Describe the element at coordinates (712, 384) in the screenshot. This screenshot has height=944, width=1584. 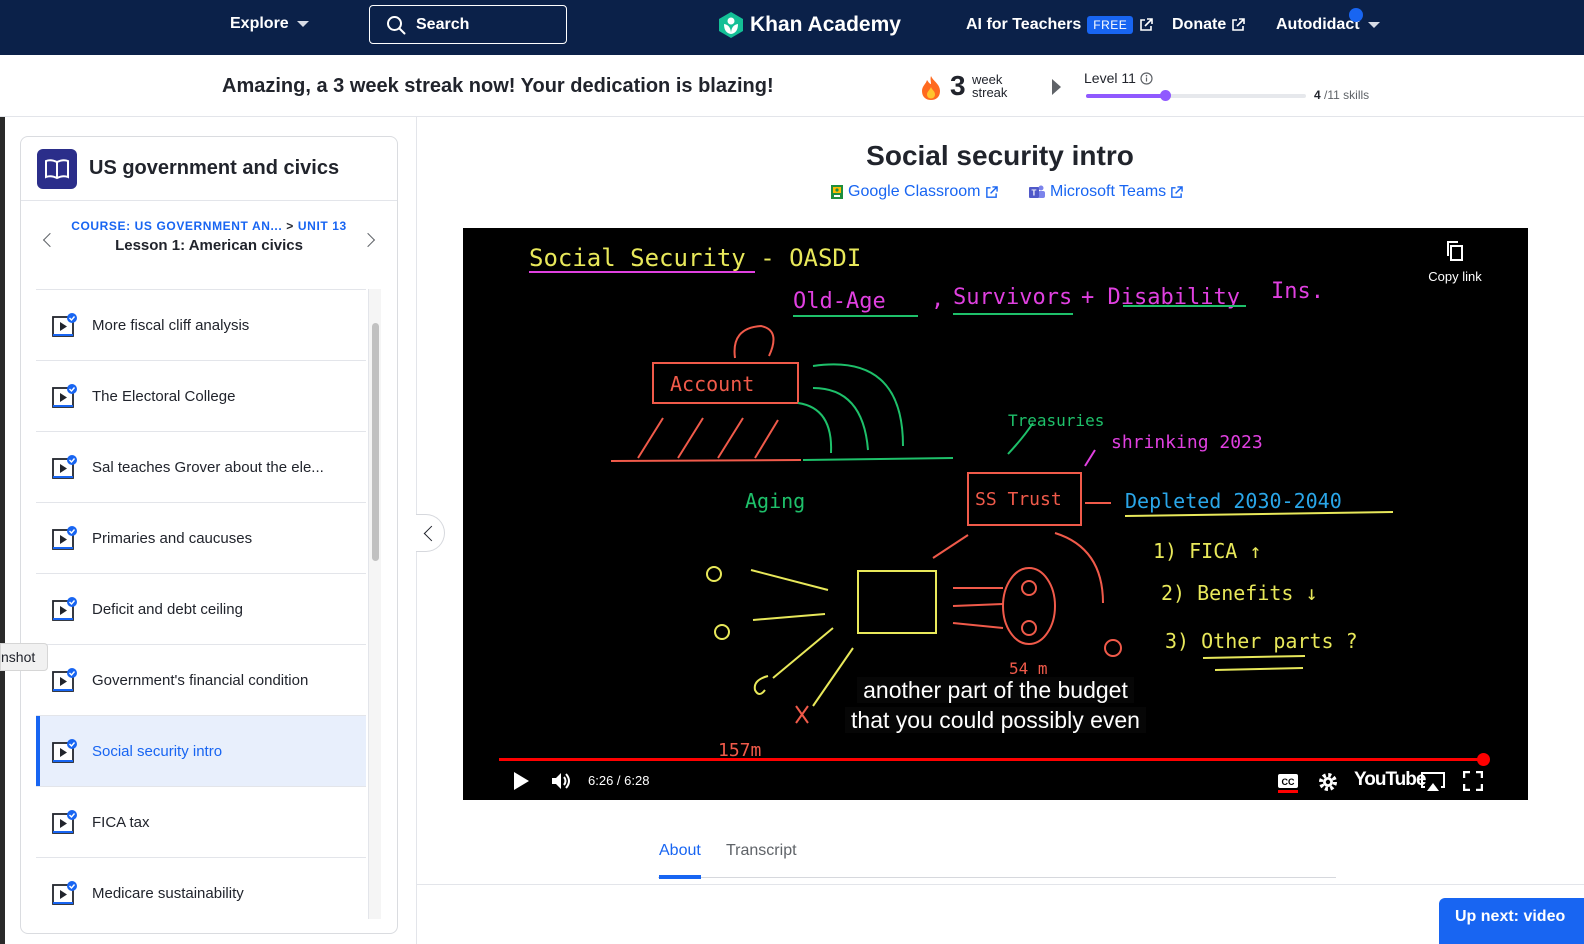
I see `board-account: Account` at that location.